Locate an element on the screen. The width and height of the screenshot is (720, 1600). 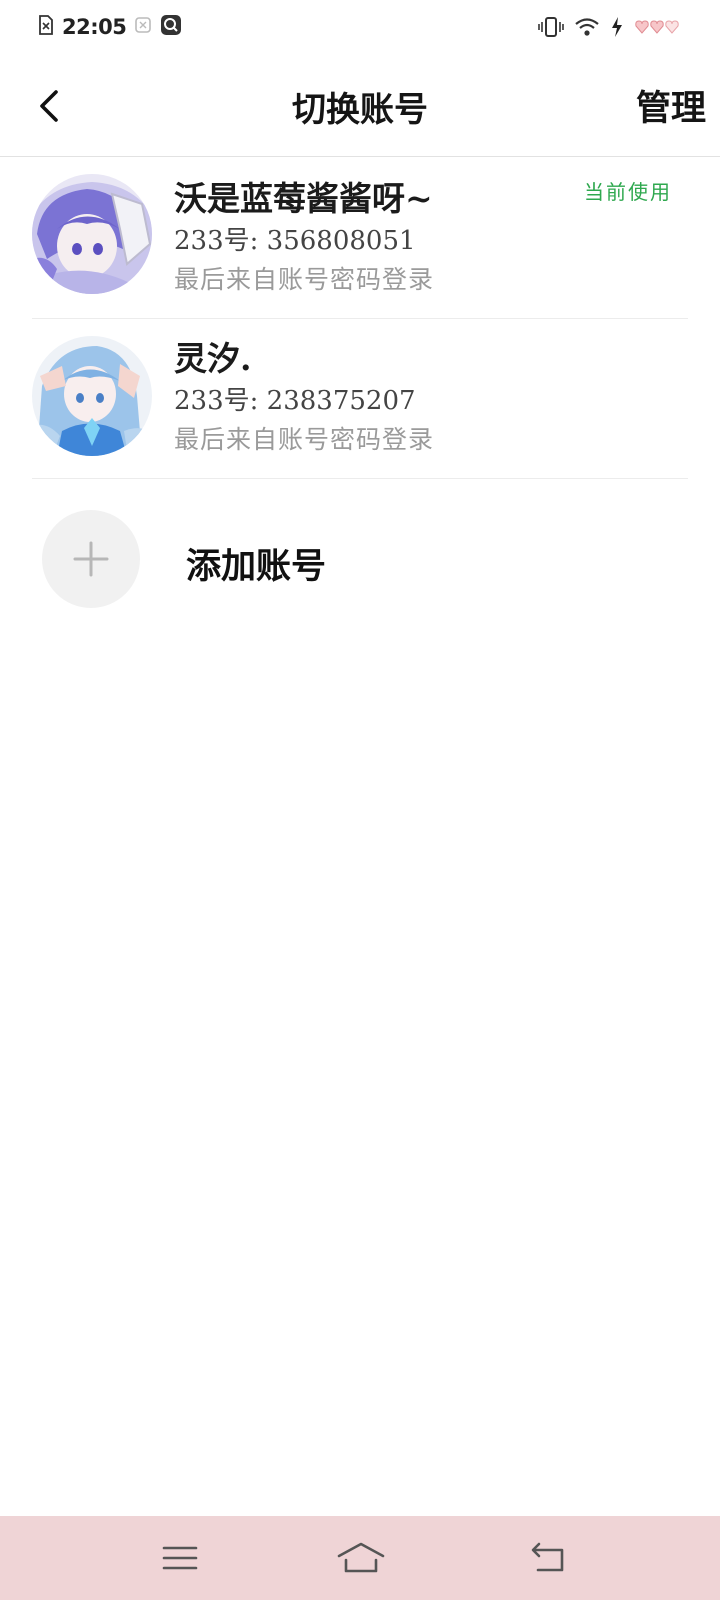
page-title: 切换账号 is located at coordinates (360, 110).